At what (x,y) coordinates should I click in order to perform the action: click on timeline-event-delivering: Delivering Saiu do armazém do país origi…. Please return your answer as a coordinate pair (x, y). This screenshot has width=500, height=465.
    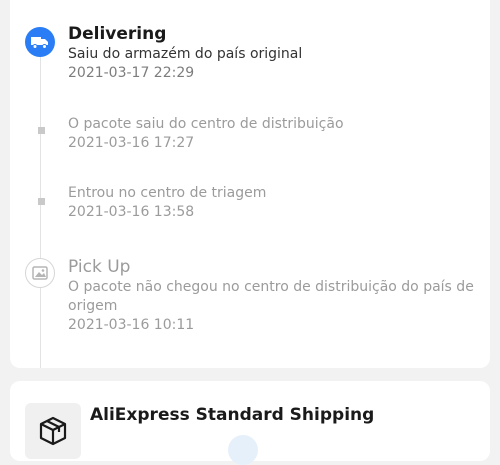
    Looking at the image, I should click on (274, 53).